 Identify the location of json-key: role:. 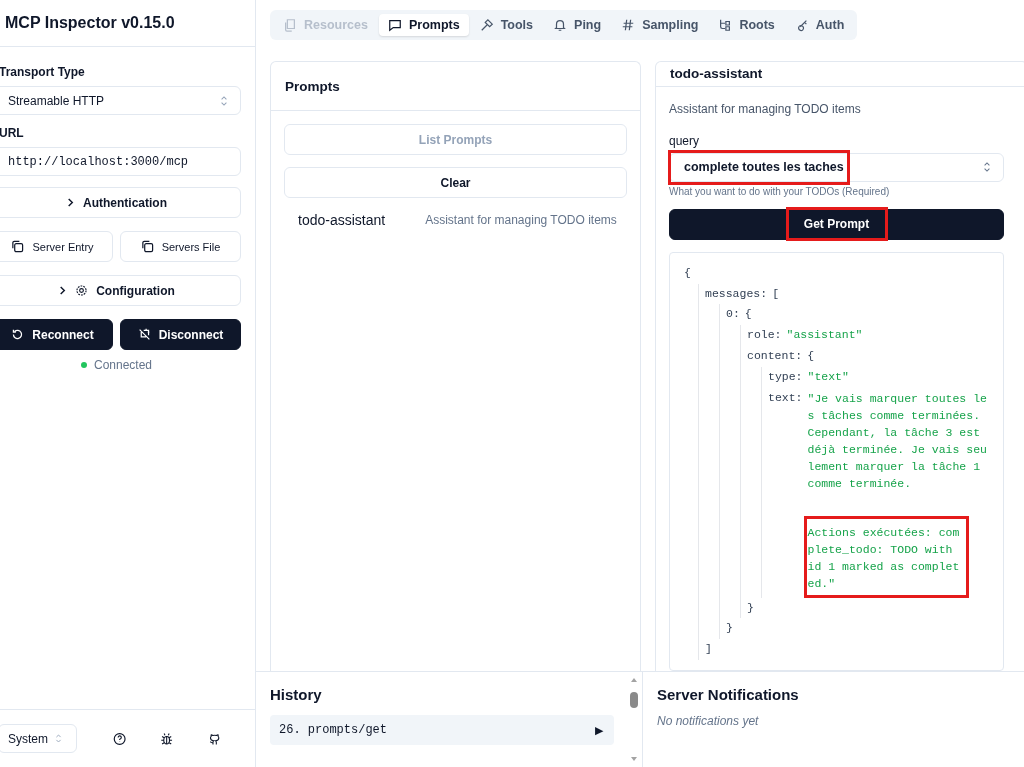
(764, 335).